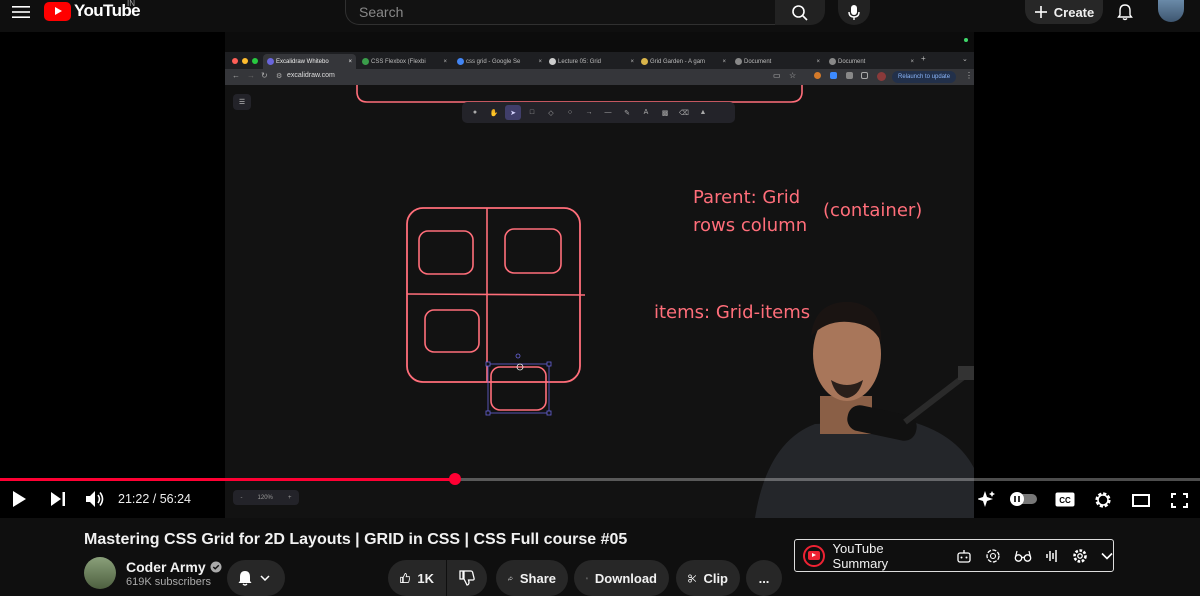 The height and width of the screenshot is (596, 1200). I want to click on recording-dot, so click(966, 40).